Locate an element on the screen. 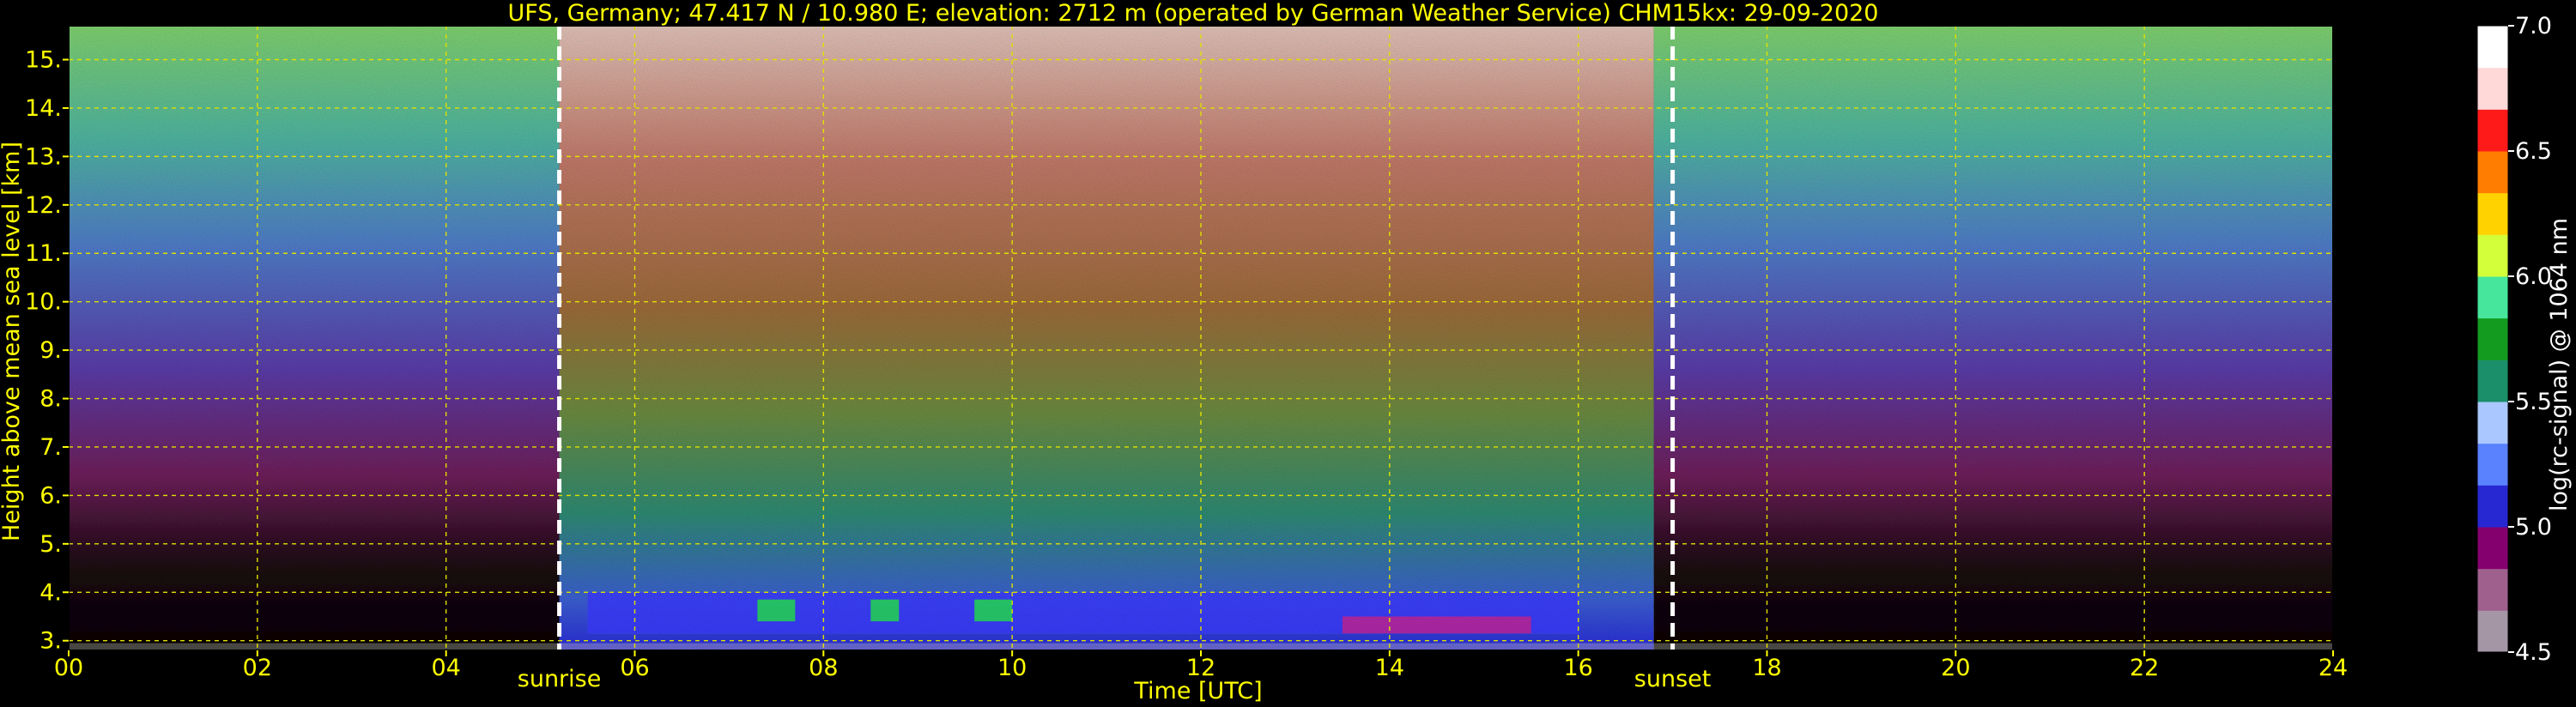  y-tick-label: 12. is located at coordinates (43, 205).